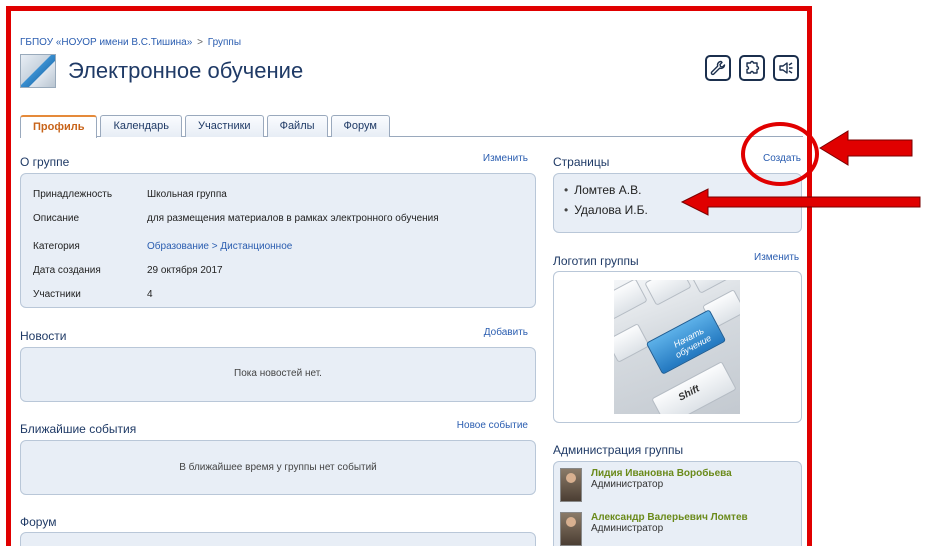 This screenshot has width=925, height=546. Describe the element at coordinates (492, 425) in the screenshot. I see `new-event-link: Новое событие` at that location.